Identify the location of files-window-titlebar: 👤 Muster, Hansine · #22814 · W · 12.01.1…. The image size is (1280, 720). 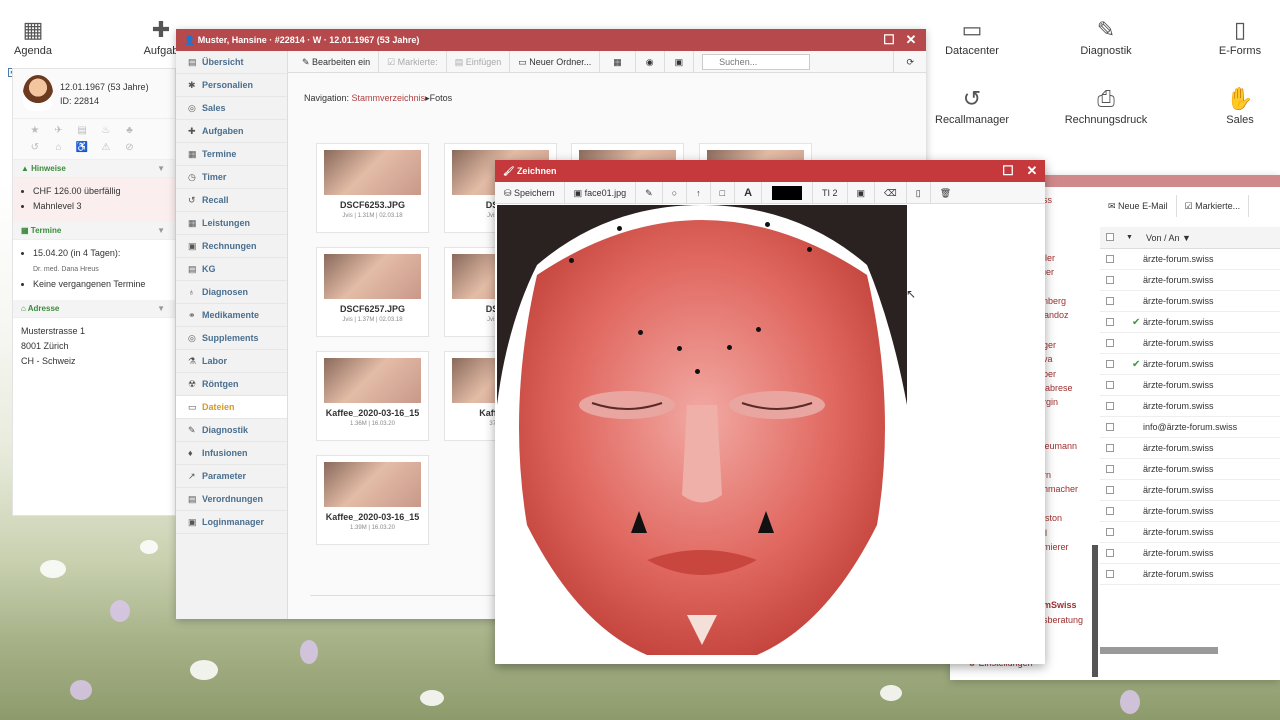
(551, 40).